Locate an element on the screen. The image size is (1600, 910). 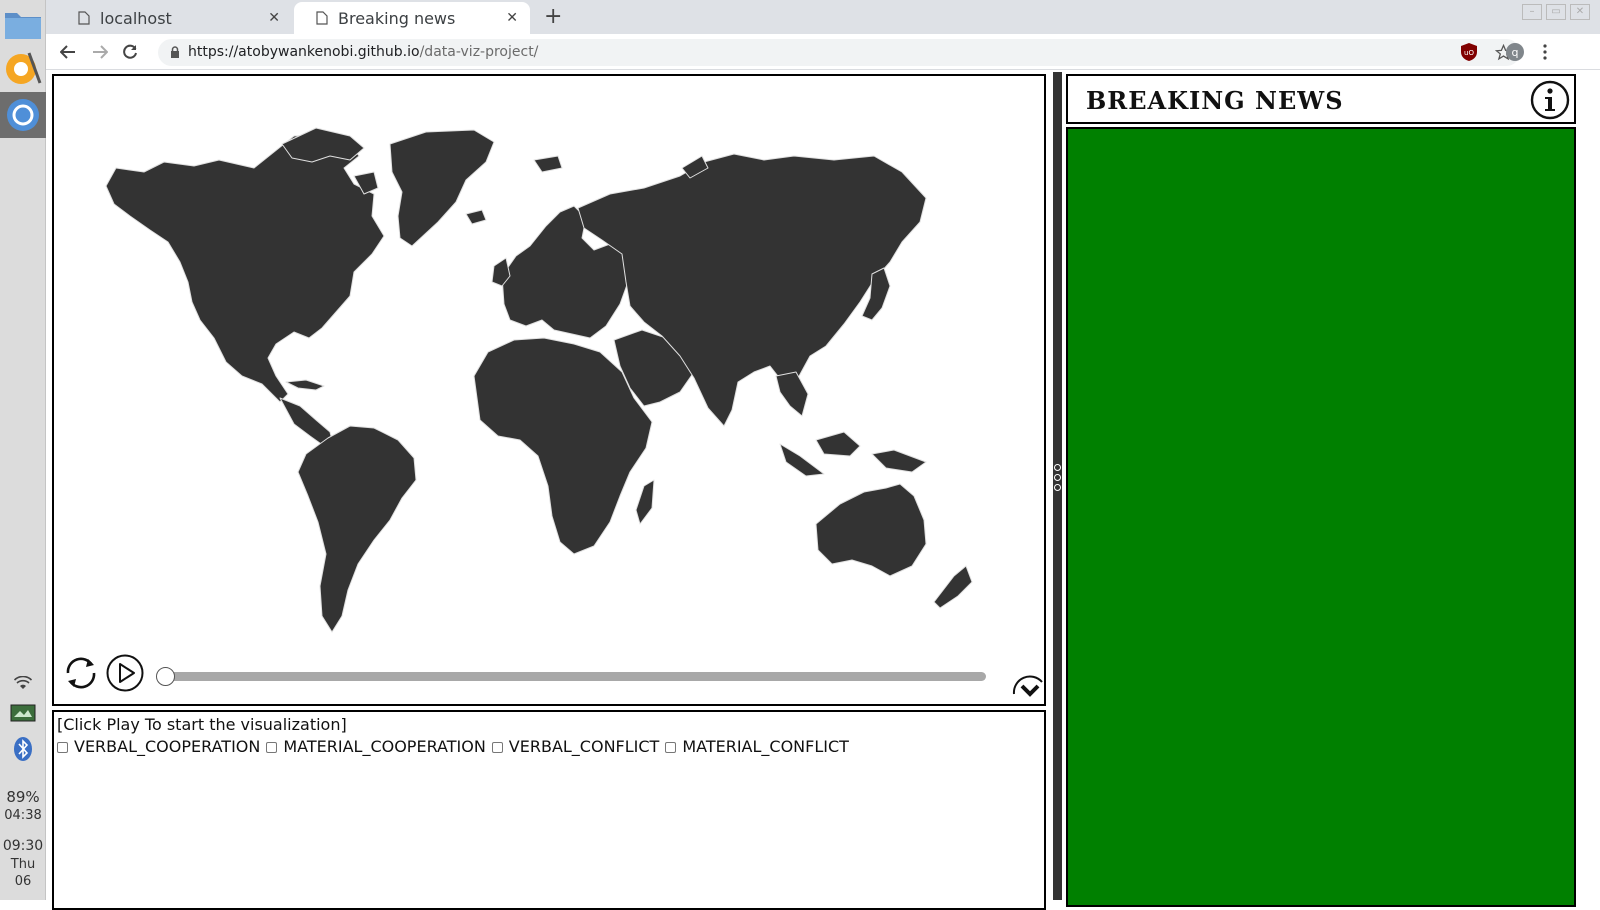
play-button is located at coordinates (125, 673).